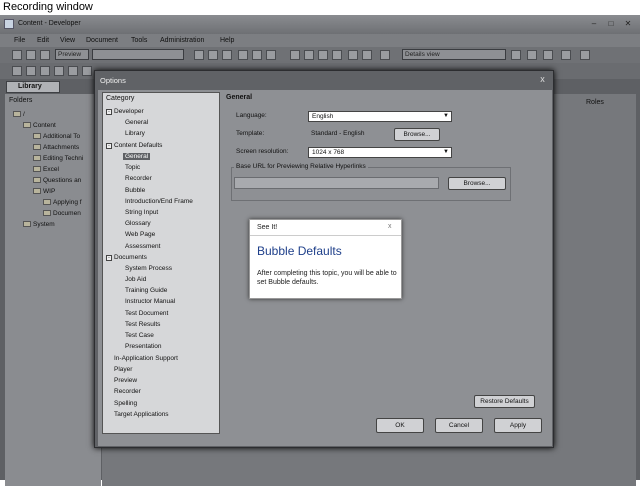 Image resolution: width=640 pixels, height=486 pixels. Describe the element at coordinates (31, 55) in the screenshot. I see `save-icon` at that location.